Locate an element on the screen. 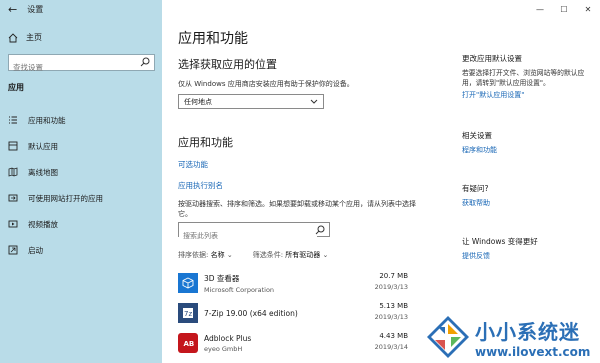 Image resolution: width=600 pixels, height=363 pixels. sidebar-item-apps-features: 应用和功能 is located at coordinates (81, 120).